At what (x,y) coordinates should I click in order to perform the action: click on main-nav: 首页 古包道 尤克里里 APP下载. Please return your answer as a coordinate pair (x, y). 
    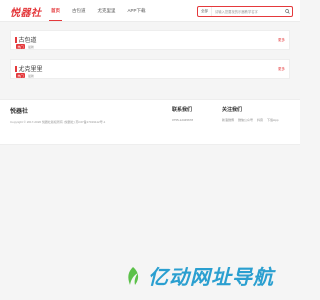
    Looking at the image, I should click on (98, 11).